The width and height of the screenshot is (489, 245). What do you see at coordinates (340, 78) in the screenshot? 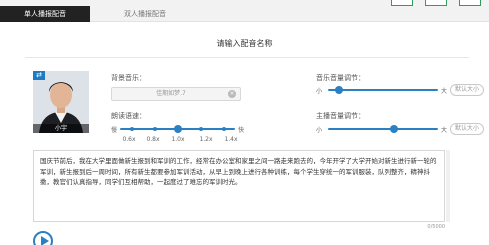
I see `music-volume-label: 音乐音量调节：` at bounding box center [340, 78].